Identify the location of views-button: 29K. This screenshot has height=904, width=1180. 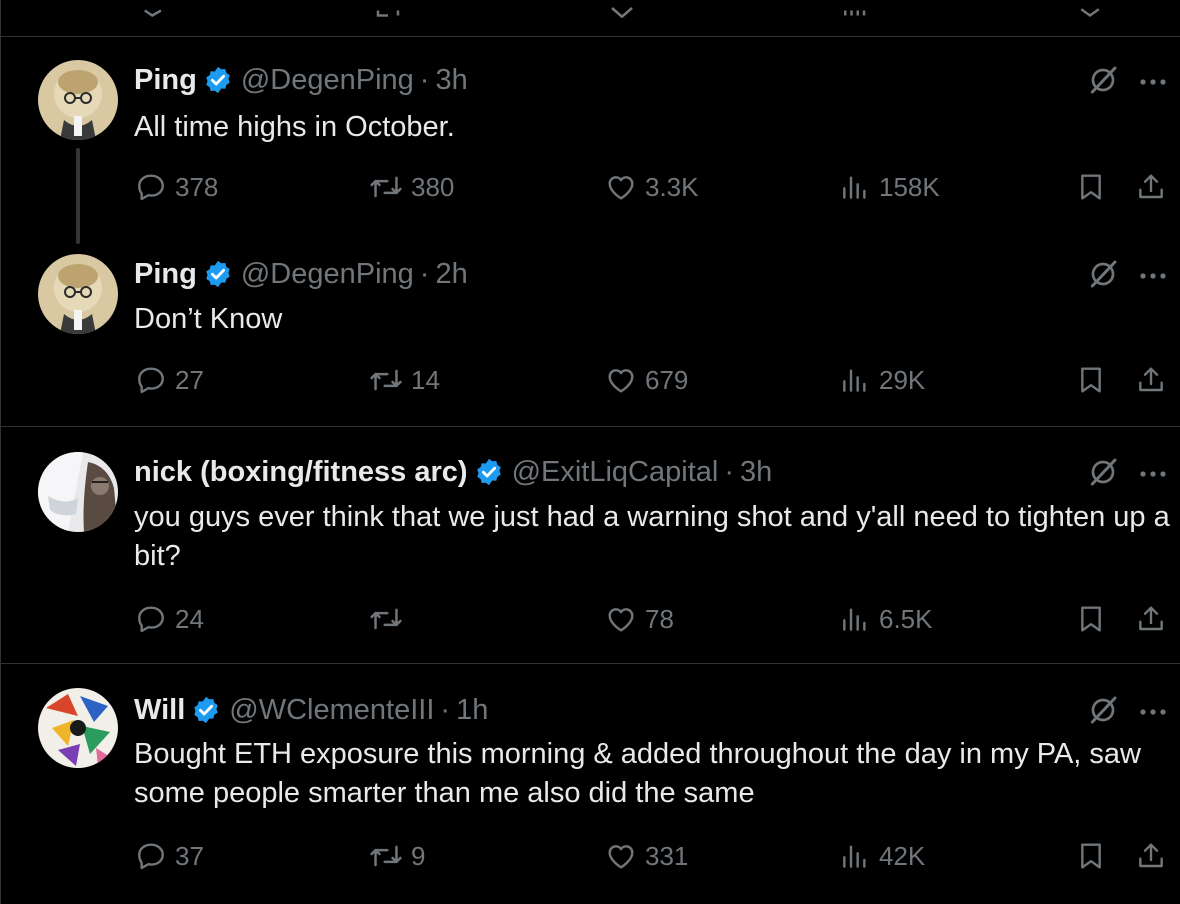
(882, 380).